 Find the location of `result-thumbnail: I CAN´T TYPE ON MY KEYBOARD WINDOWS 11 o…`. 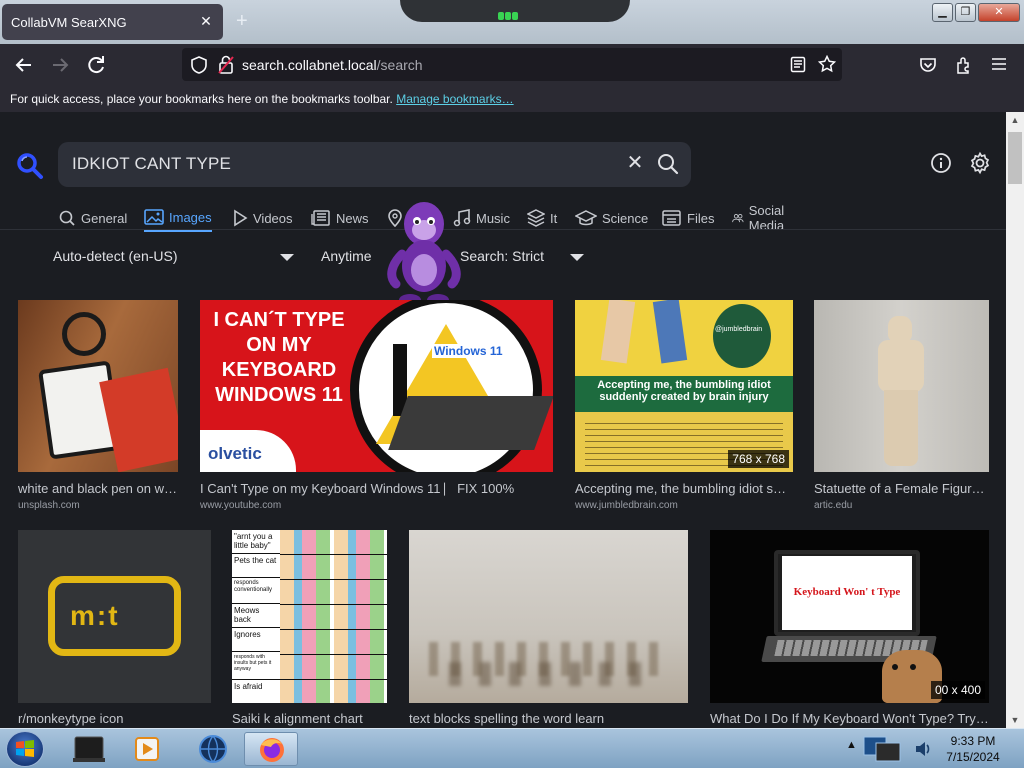

result-thumbnail: I CAN´T TYPE ON MY KEYBOARD WINDOWS 11 o… is located at coordinates (376, 386).